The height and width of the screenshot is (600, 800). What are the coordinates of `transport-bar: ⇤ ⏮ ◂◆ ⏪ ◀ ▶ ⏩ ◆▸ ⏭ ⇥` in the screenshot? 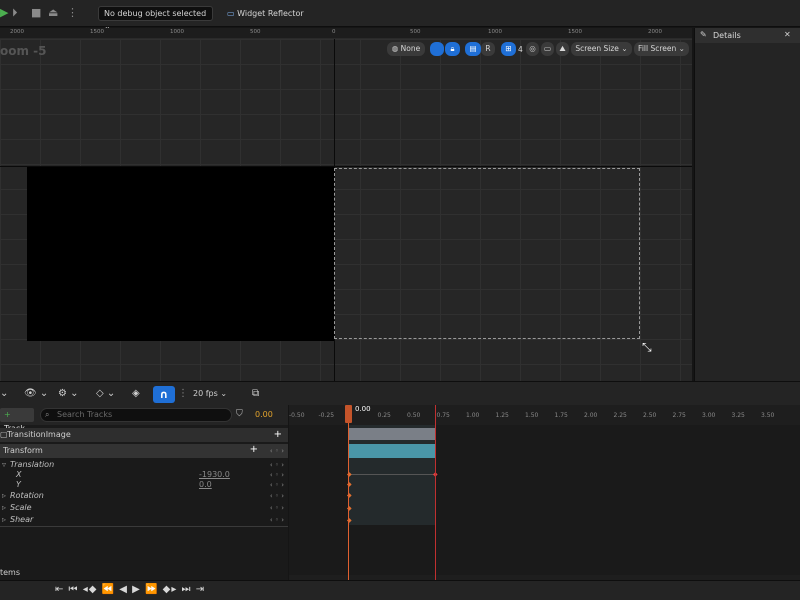 It's located at (400, 590).